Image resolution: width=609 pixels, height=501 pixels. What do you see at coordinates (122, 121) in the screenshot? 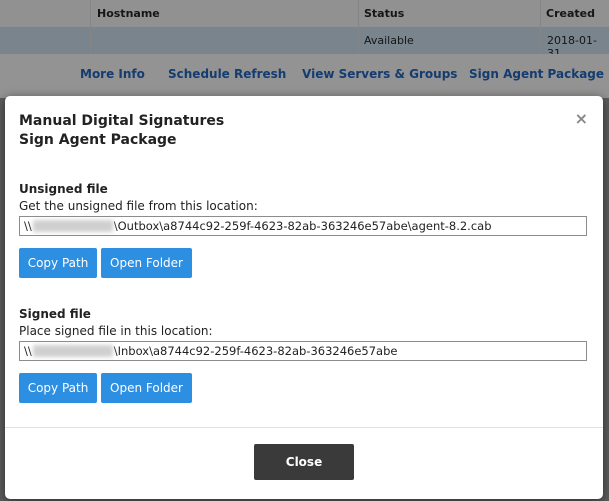
I see `dialog-title-line1: Manual Digital Signatures` at bounding box center [122, 121].